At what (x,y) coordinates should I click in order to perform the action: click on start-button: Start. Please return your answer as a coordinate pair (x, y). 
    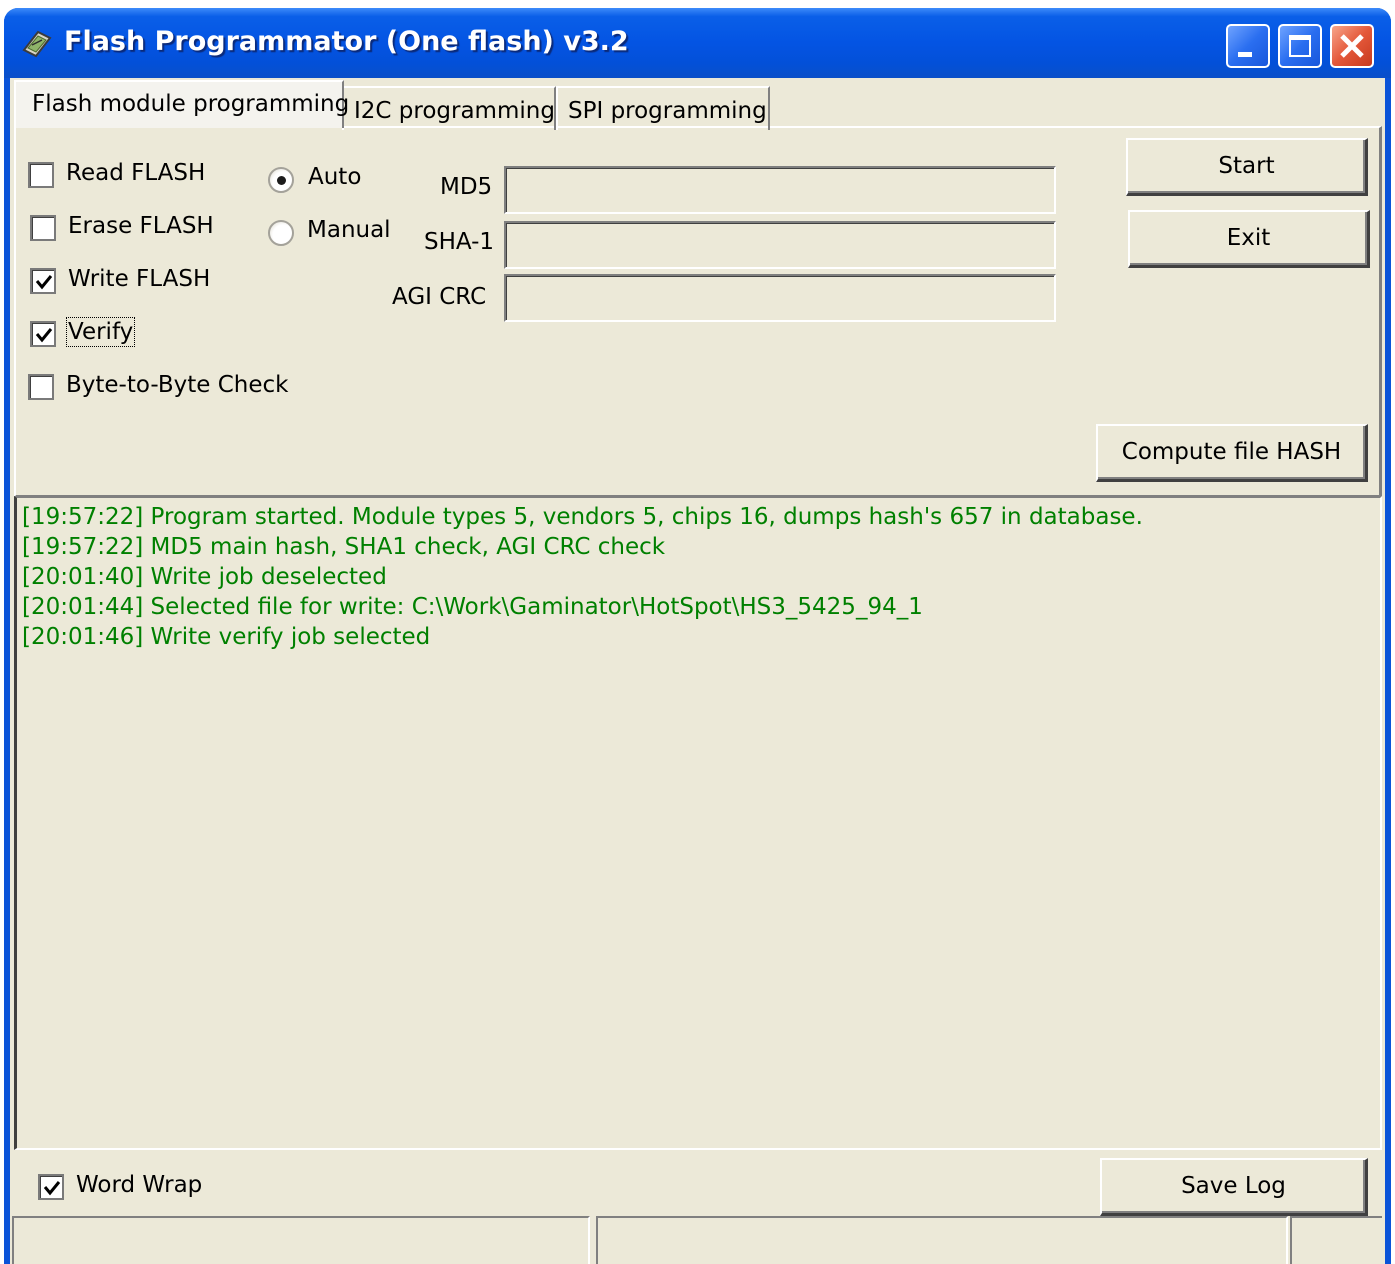
    Looking at the image, I should click on (1247, 167).